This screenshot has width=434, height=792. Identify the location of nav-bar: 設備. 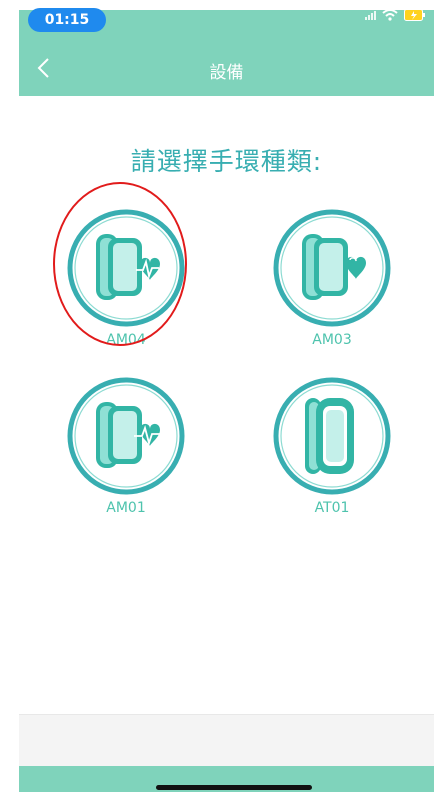
(226, 68).